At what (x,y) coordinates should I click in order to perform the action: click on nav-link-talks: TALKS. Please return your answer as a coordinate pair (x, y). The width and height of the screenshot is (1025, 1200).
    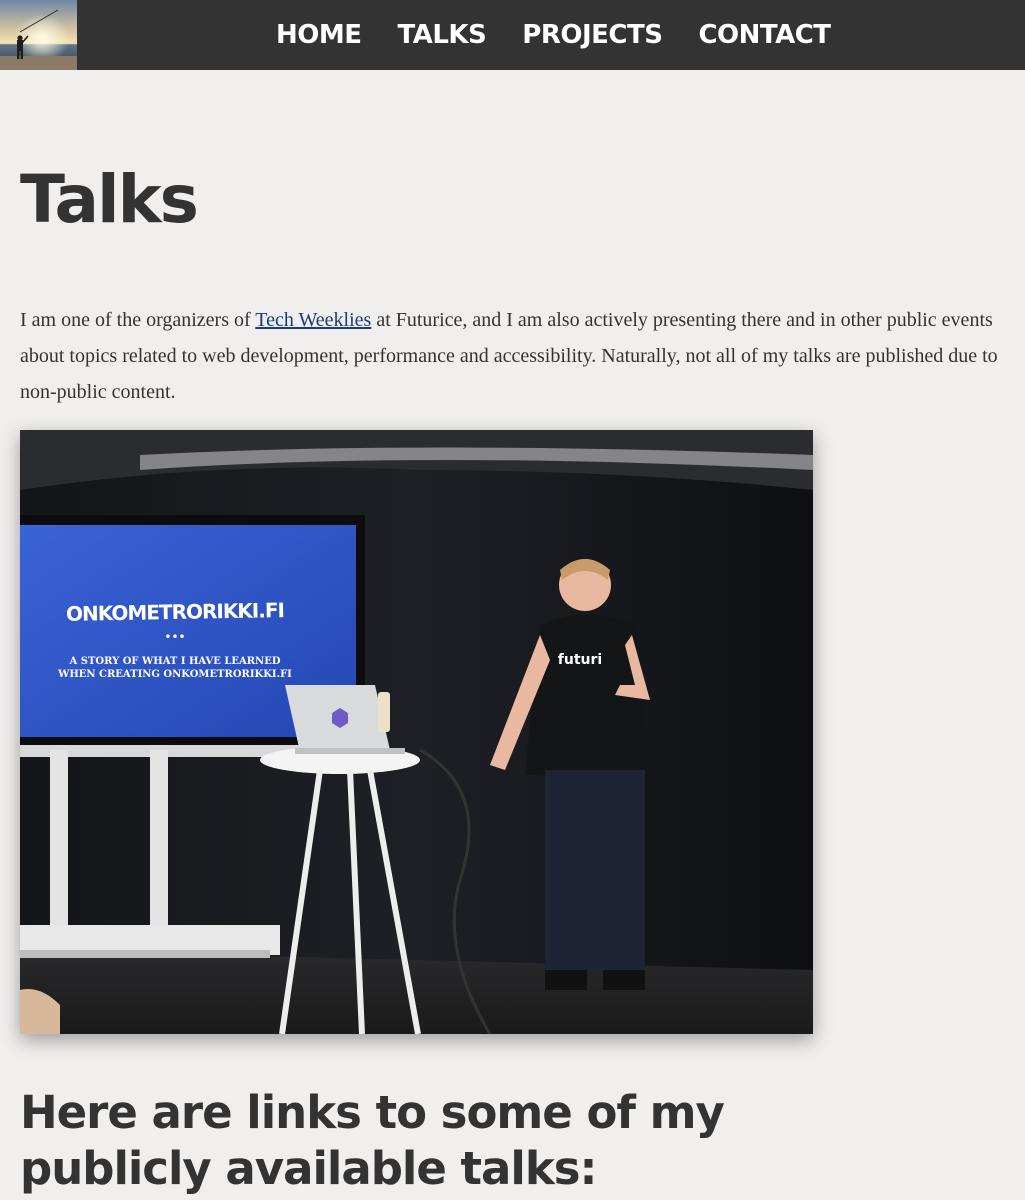
    Looking at the image, I should click on (442, 35).